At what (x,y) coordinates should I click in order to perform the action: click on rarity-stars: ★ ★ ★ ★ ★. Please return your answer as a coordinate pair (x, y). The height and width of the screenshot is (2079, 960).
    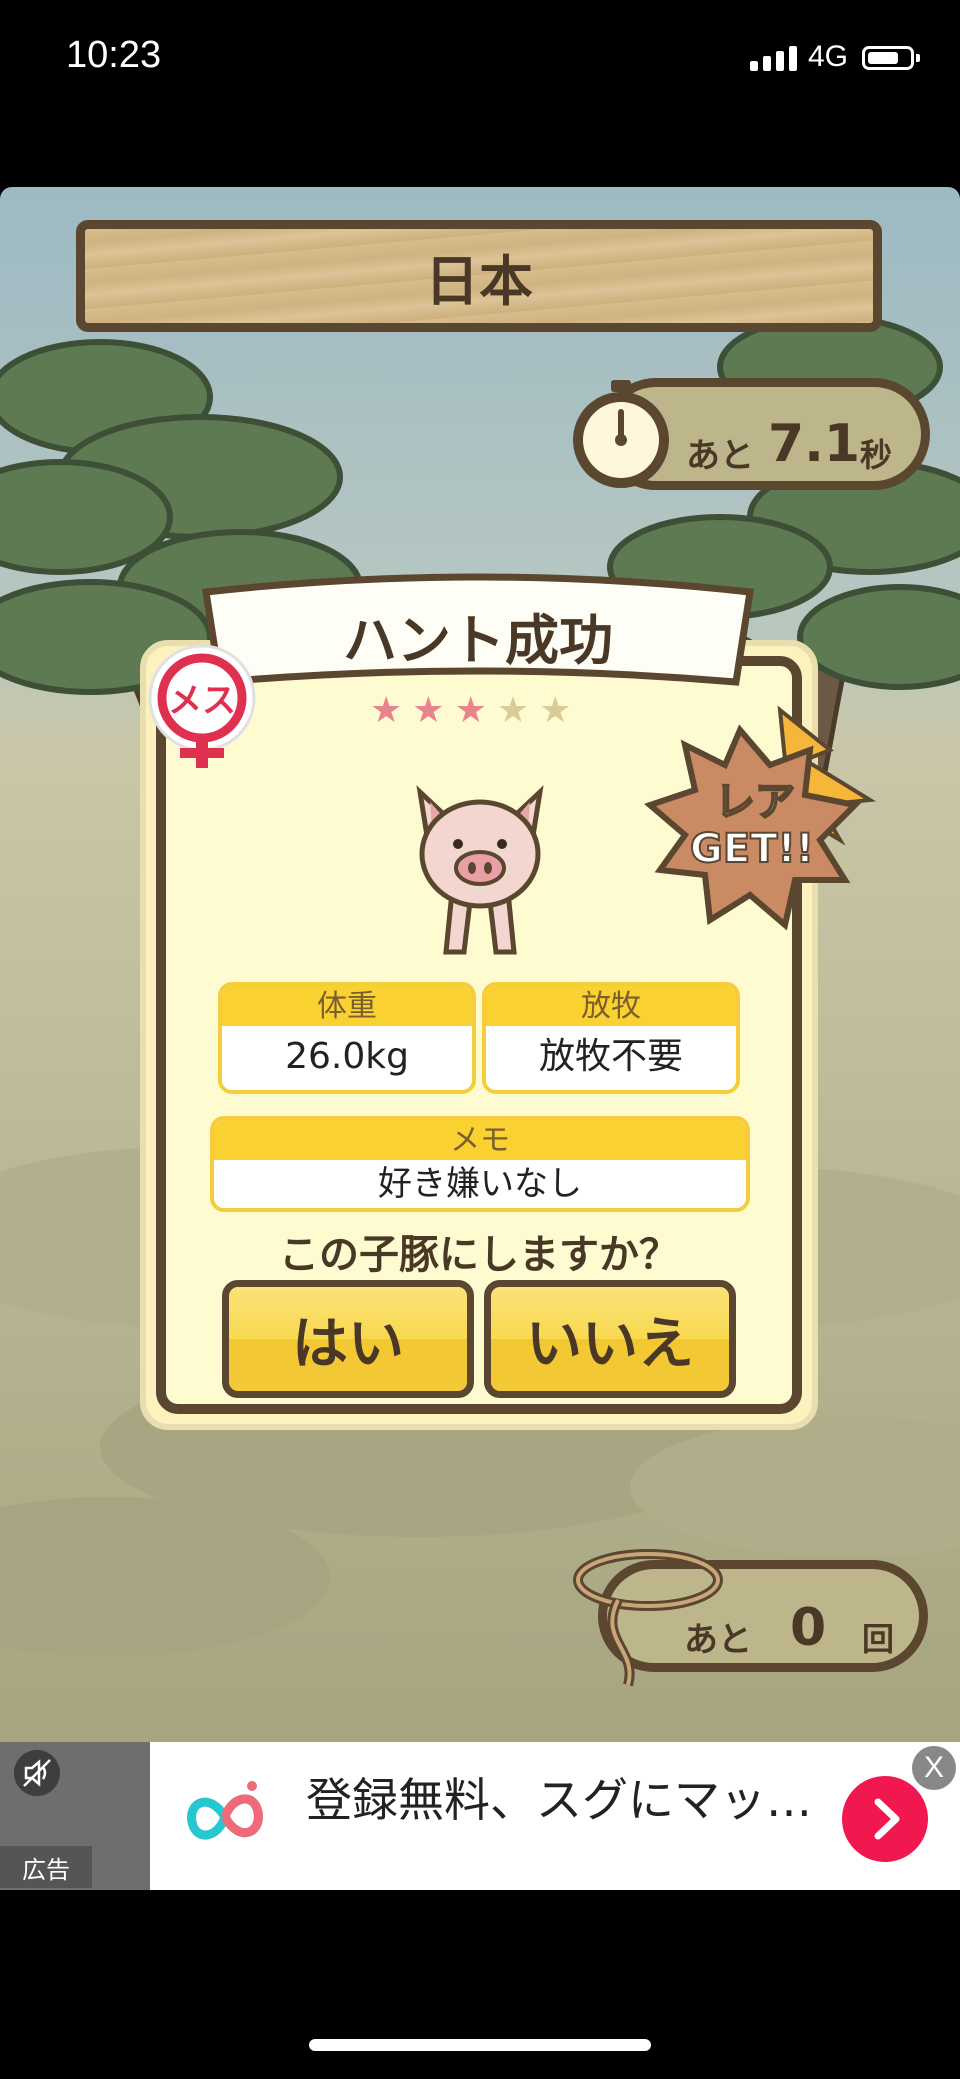
    Looking at the image, I should click on (470, 710).